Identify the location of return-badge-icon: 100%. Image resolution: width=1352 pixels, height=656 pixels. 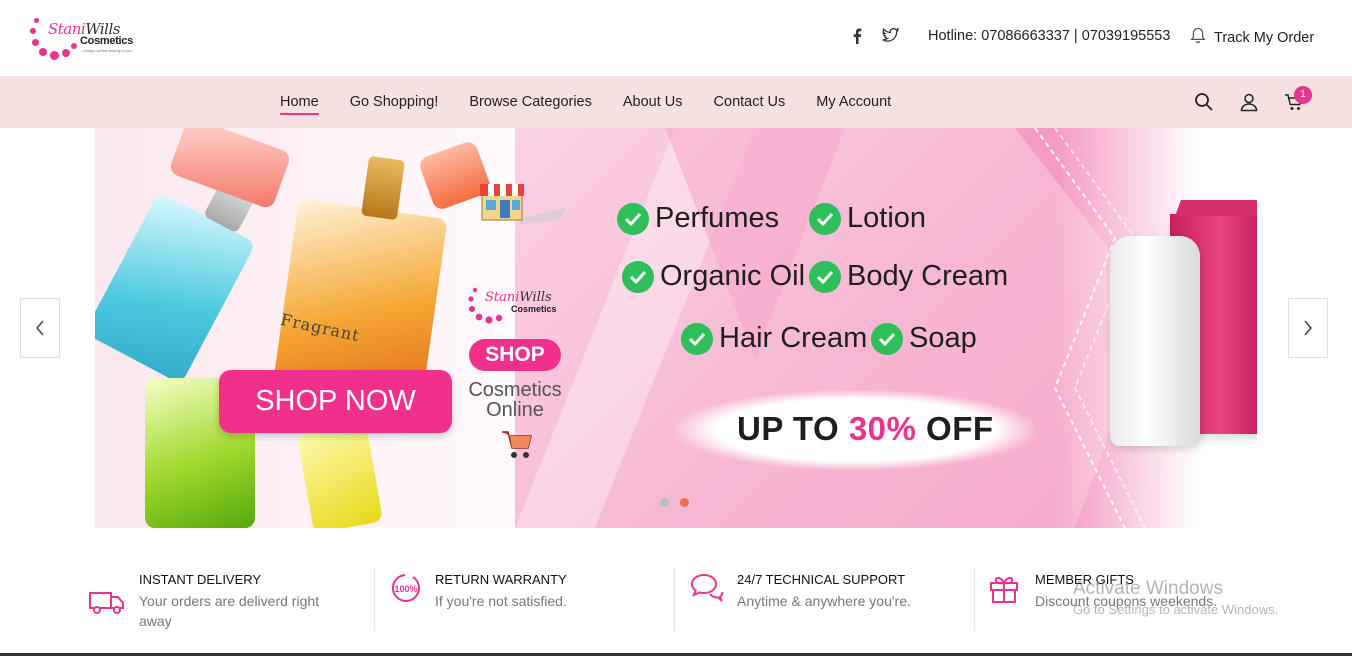
(406, 590).